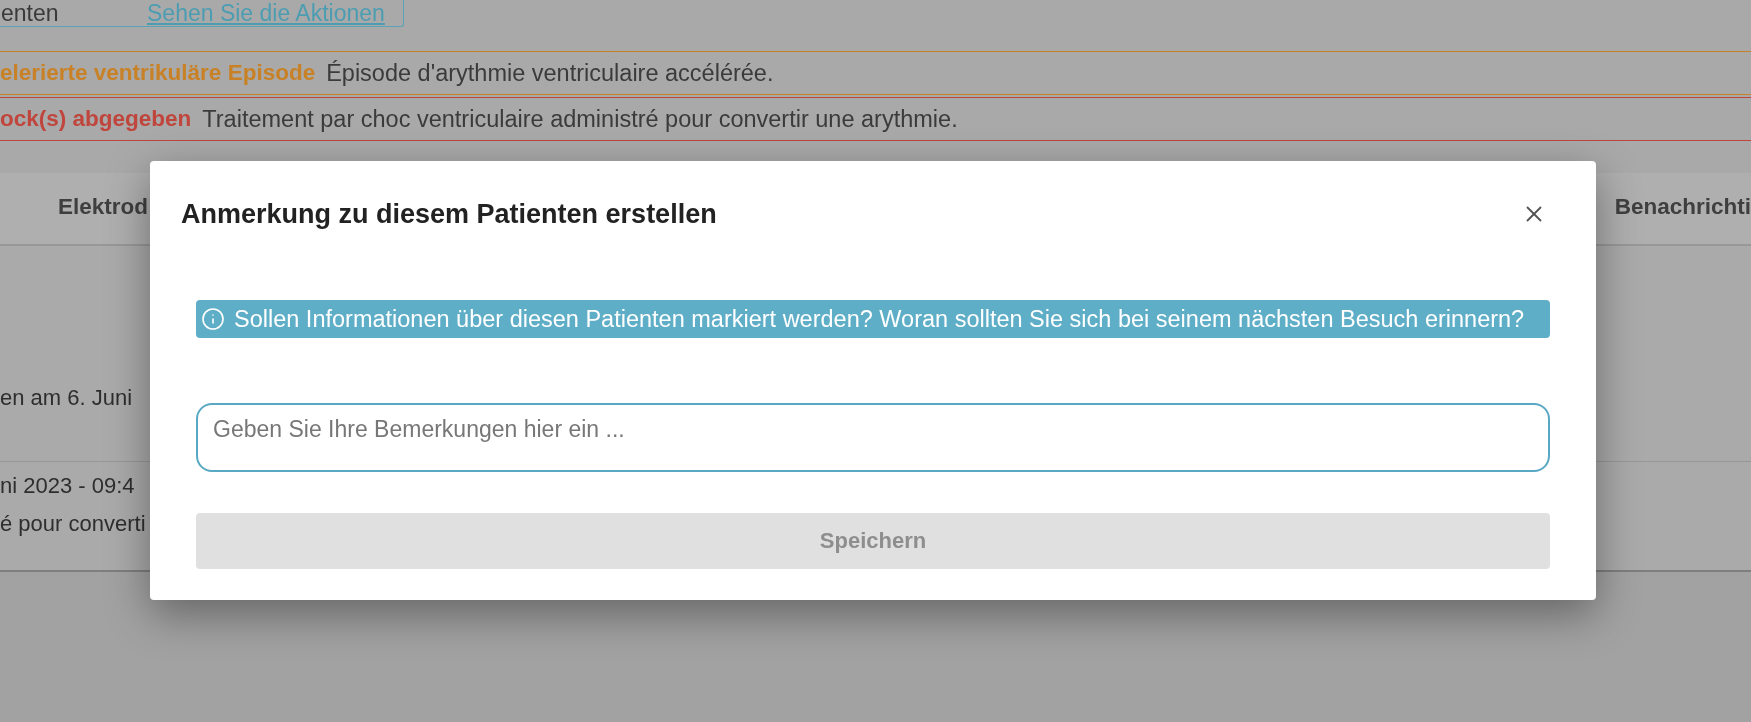 Image resolution: width=1751 pixels, height=722 pixels. I want to click on entry-text: é pour converti, so click(73, 524).